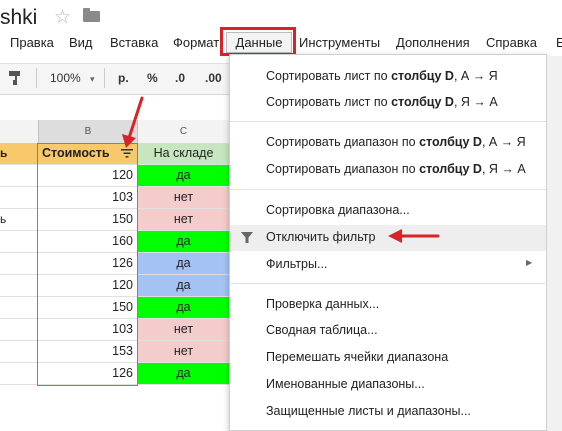 The image size is (562, 431). I want to click on menu-addons: Дополнения, so click(433, 42).